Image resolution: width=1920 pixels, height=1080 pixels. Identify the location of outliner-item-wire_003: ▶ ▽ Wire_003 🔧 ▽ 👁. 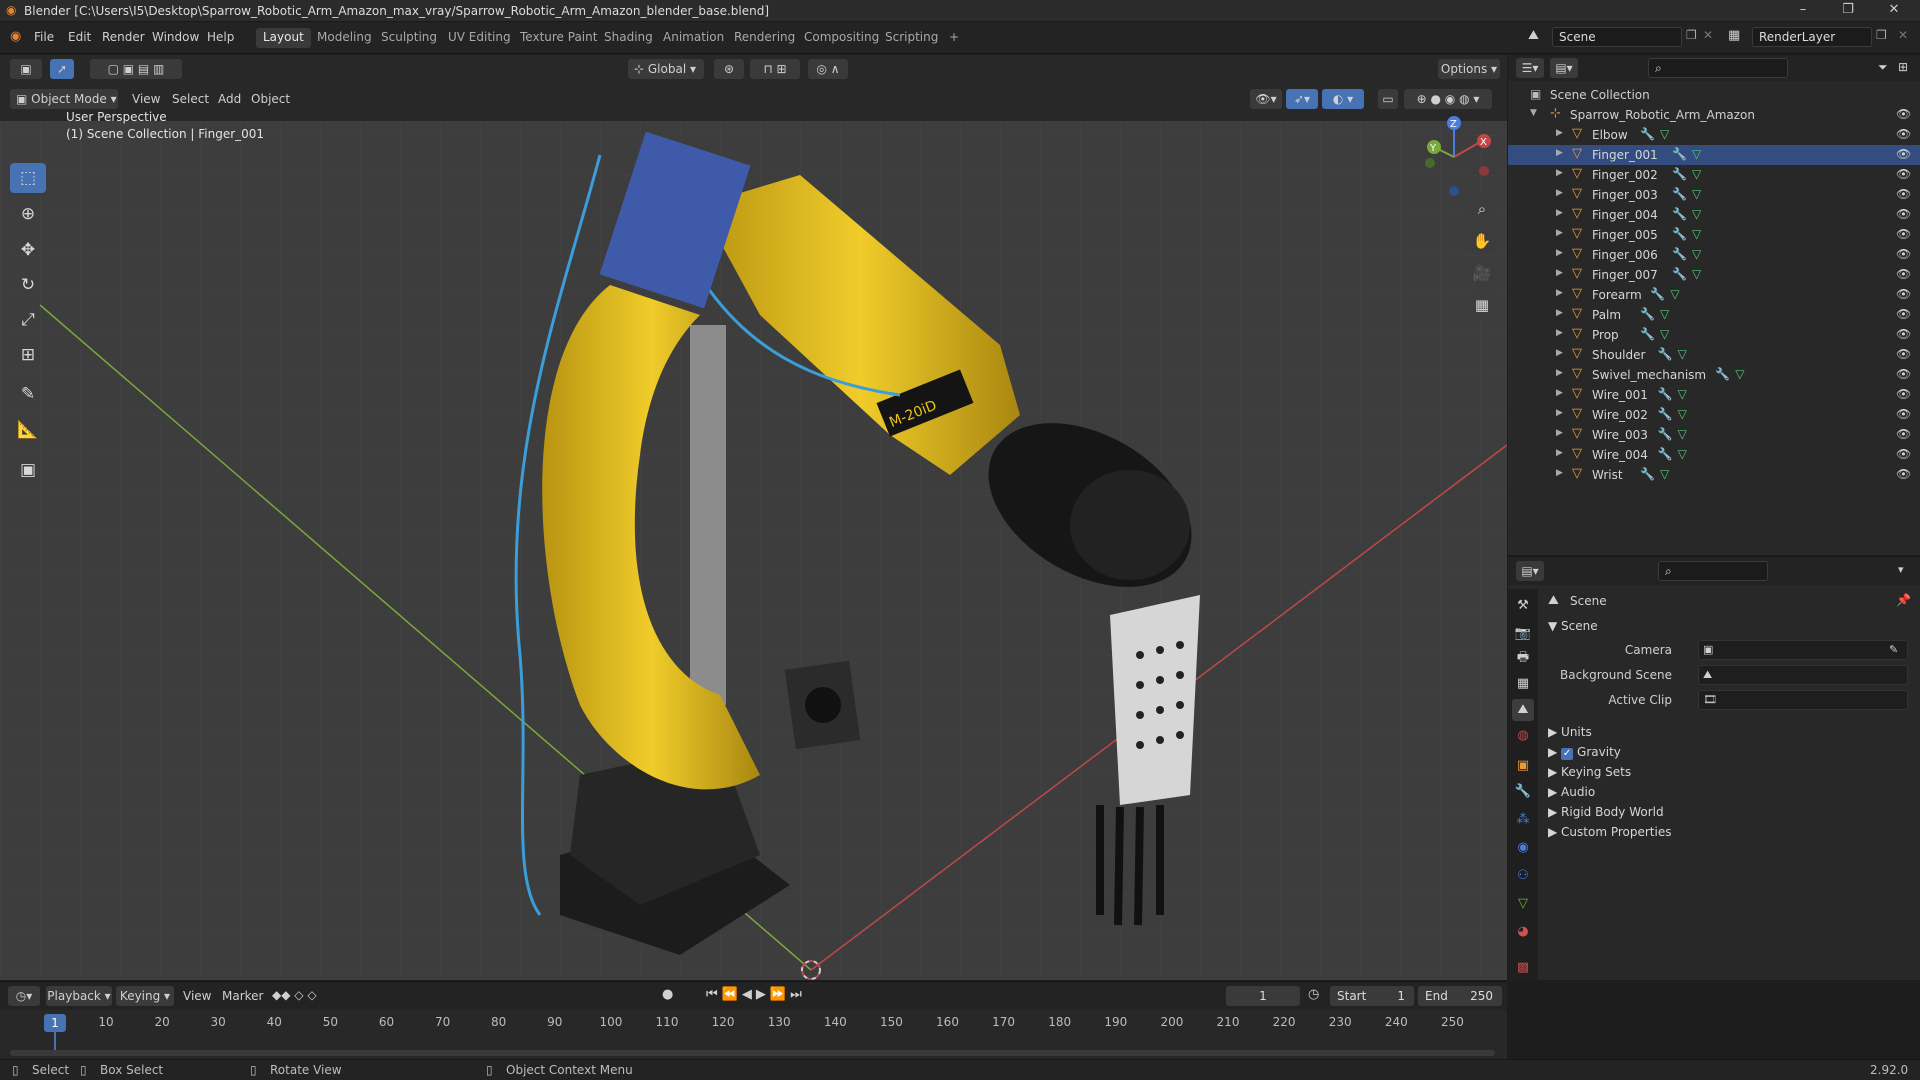
(1714, 435).